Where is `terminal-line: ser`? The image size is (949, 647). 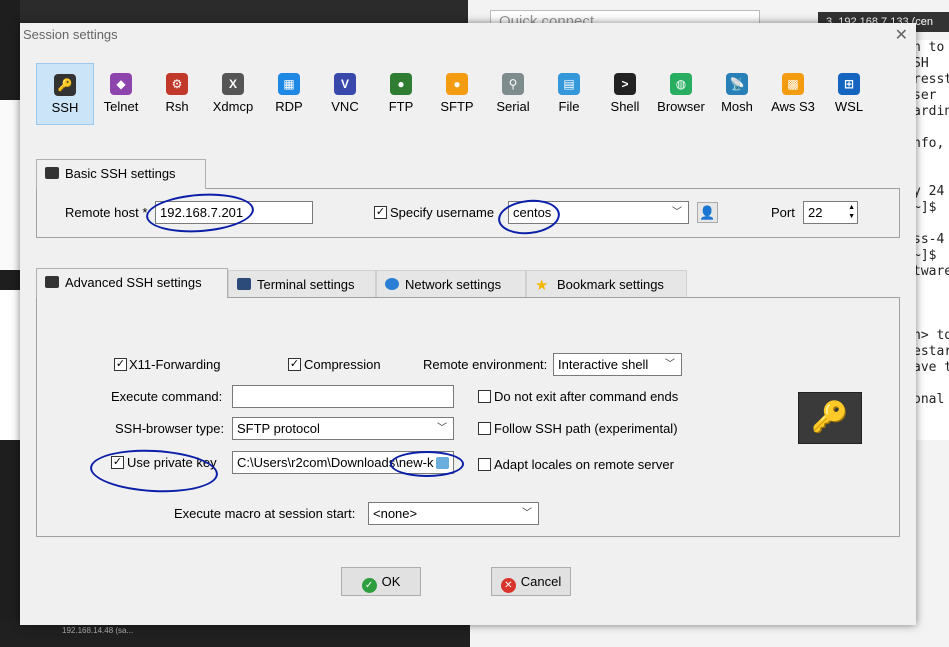 terminal-line: ser is located at coordinates (925, 95).